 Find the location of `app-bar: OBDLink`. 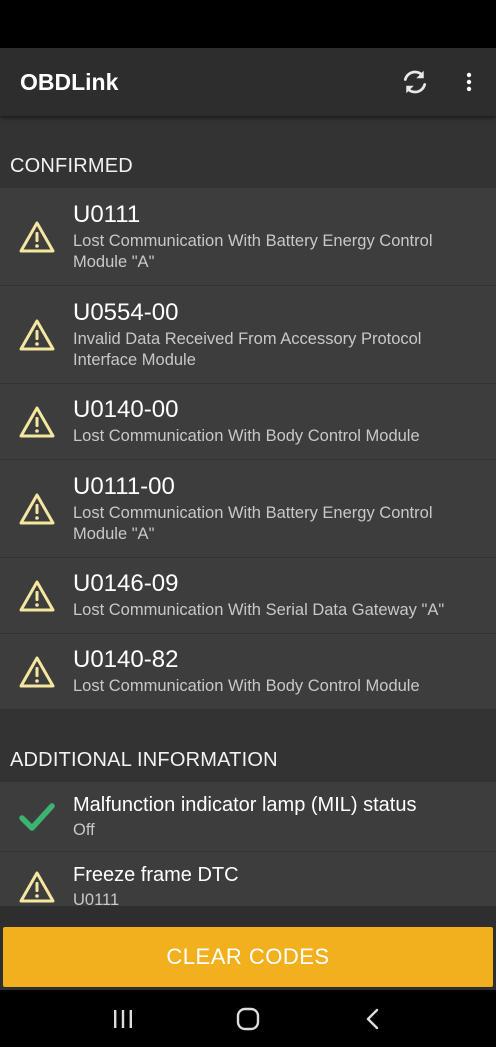

app-bar: OBDLink is located at coordinates (248, 82).